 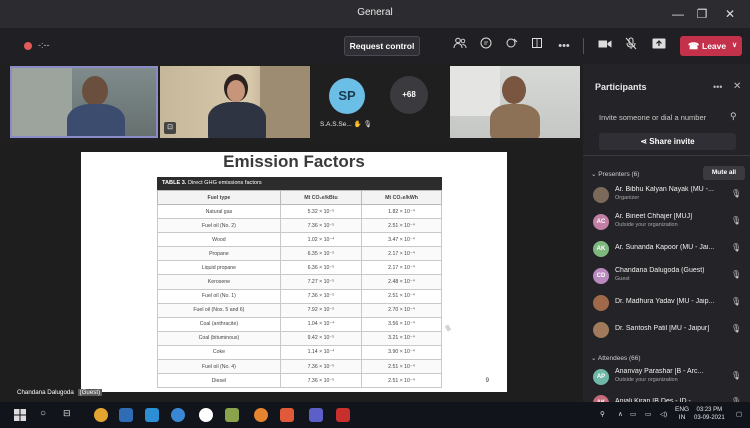 What do you see at coordinates (619, 358) in the screenshot?
I see `attendees-header-text: Attendees (66)` at bounding box center [619, 358].